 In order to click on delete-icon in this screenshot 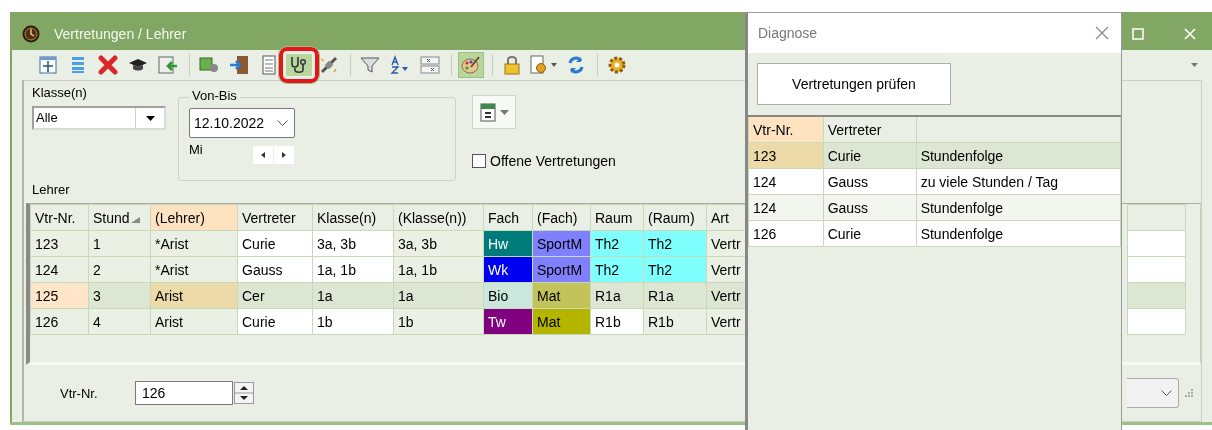, I will do `click(108, 65)`.